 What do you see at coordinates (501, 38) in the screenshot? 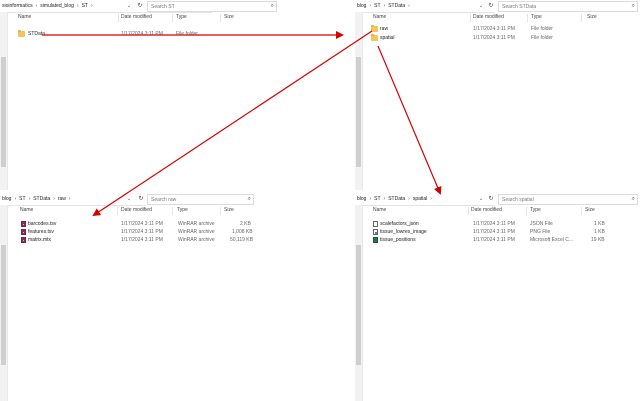
I see `list-item: spatial 1/17/2024 3:11 PM File folder` at bounding box center [501, 38].